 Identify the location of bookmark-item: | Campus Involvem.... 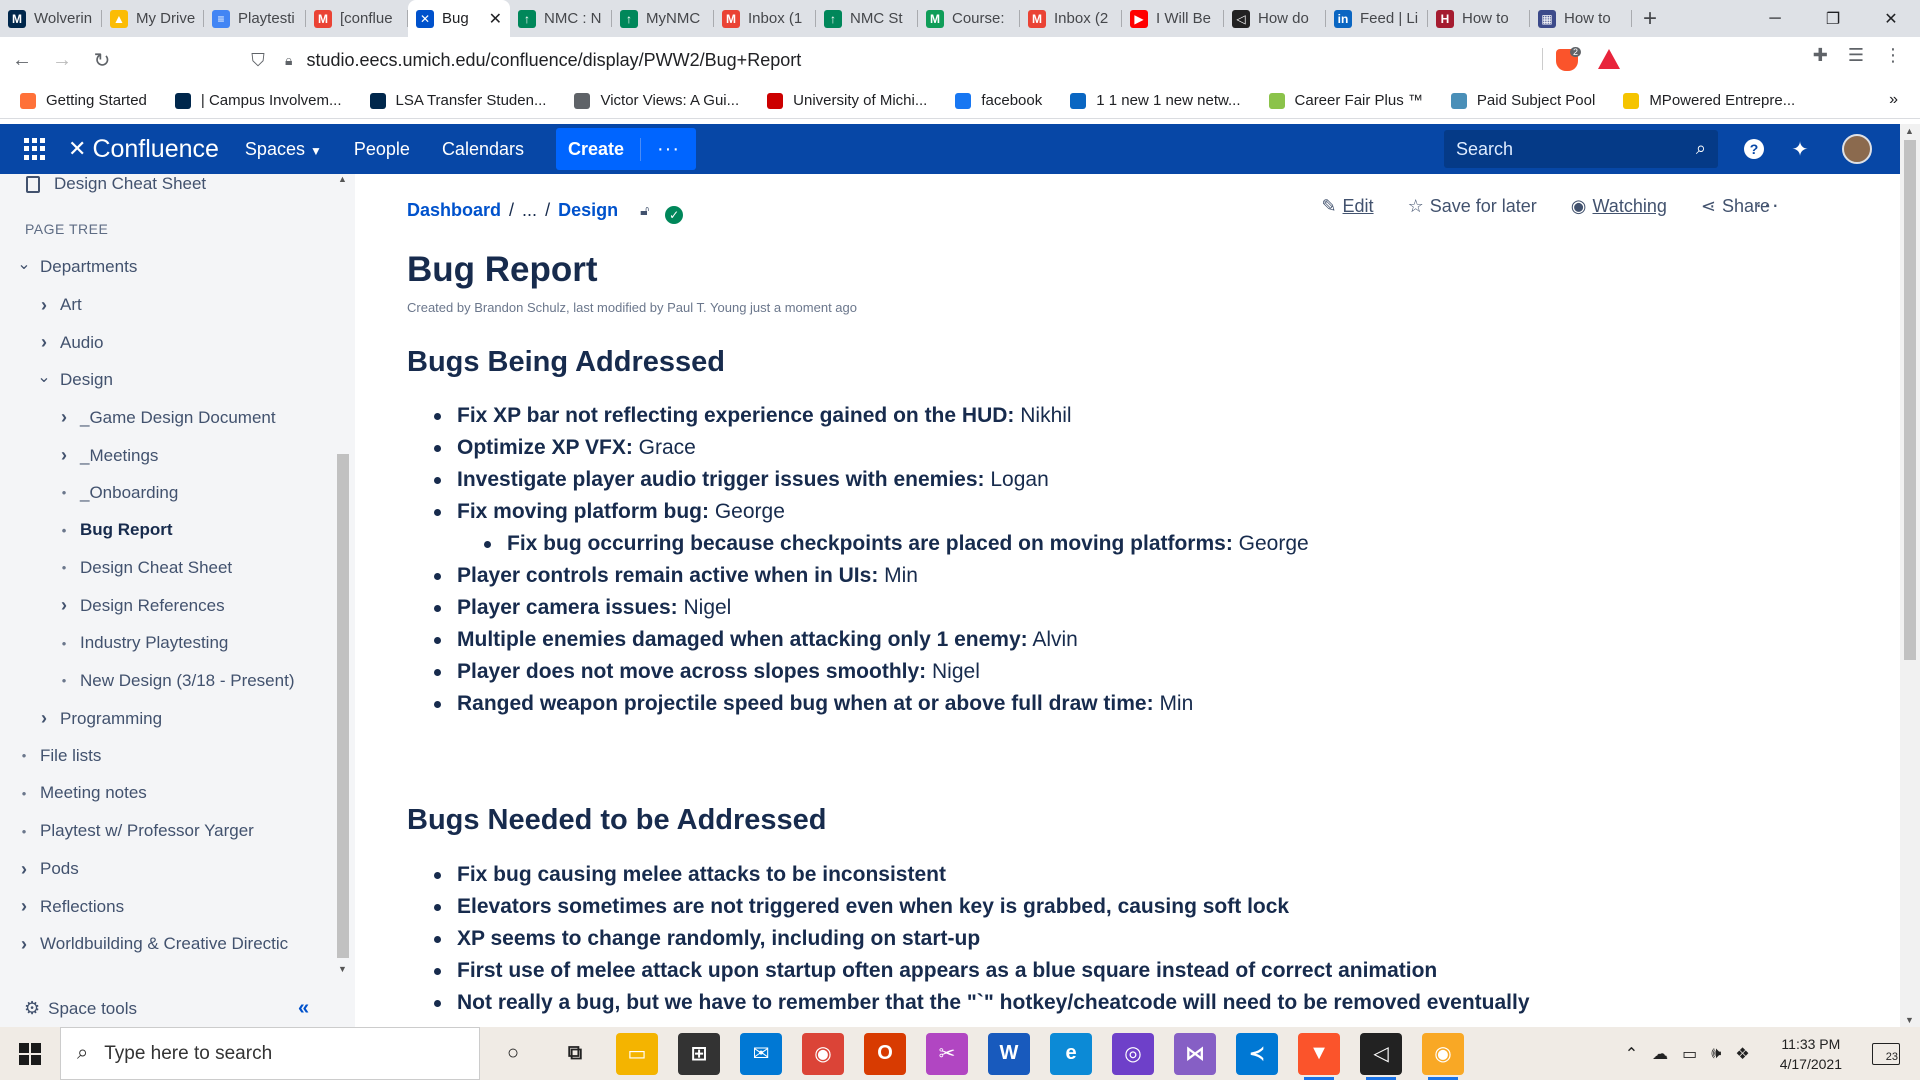
(258, 100).